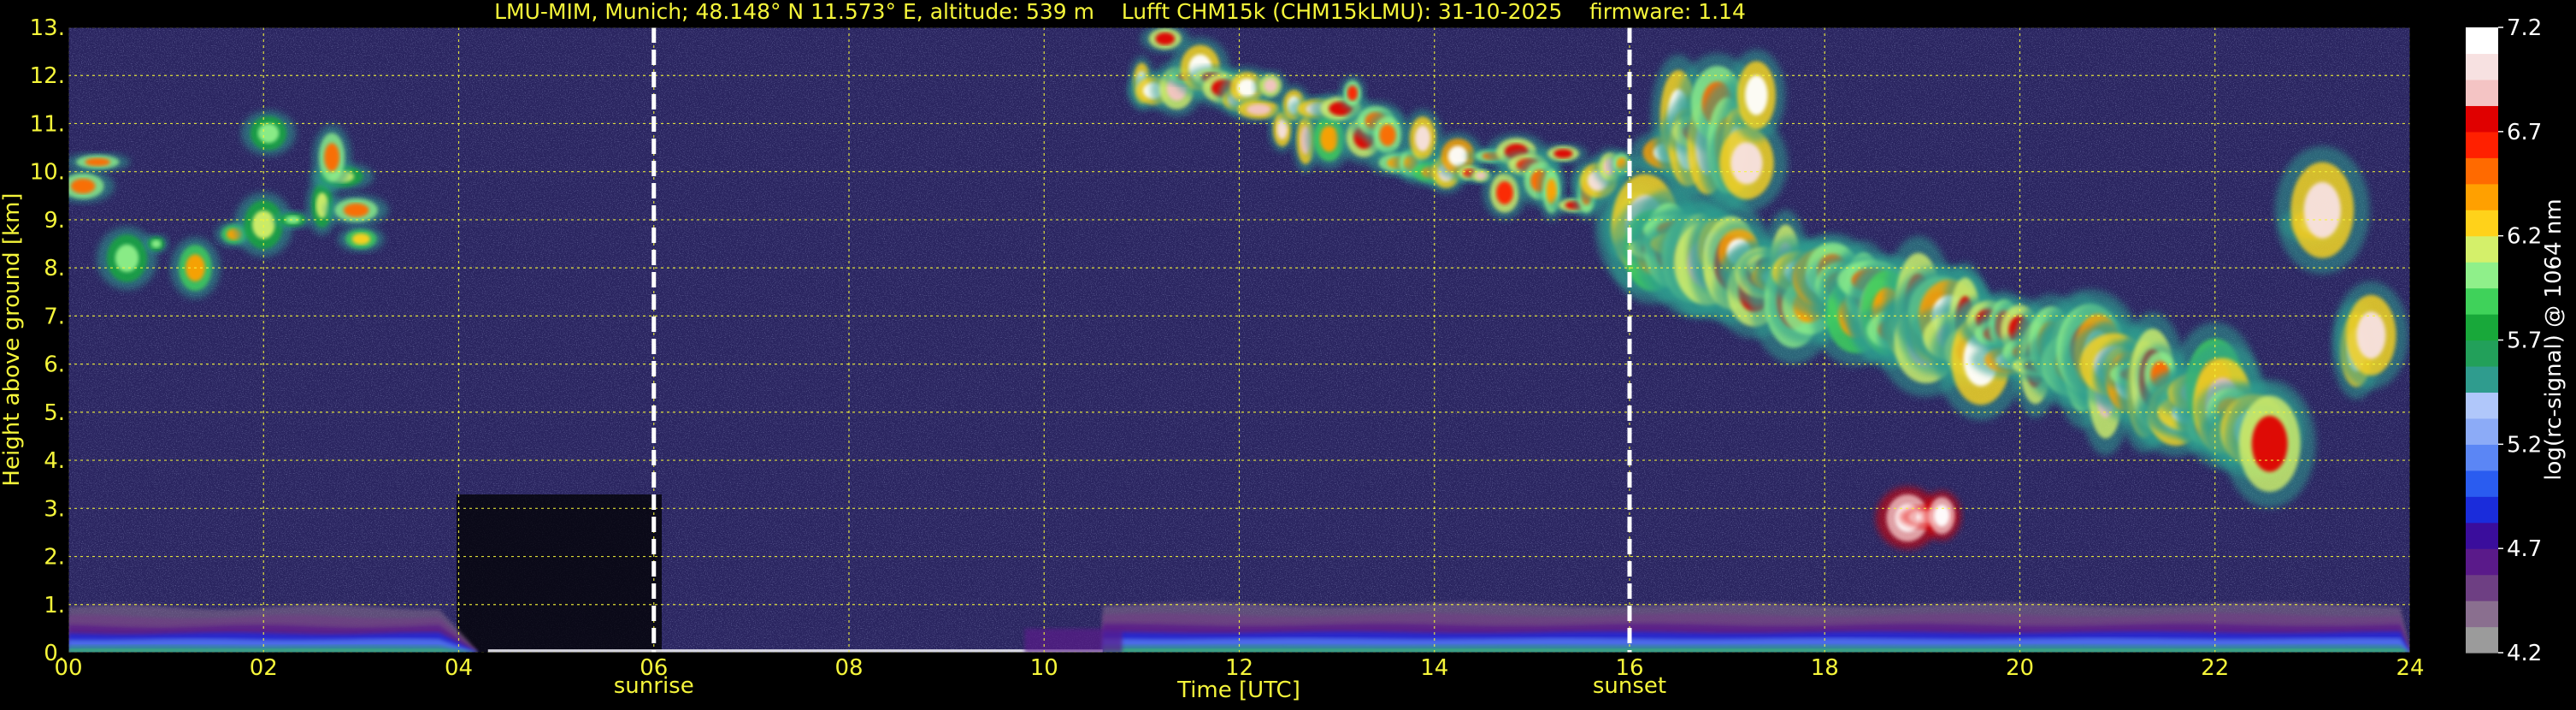 The height and width of the screenshot is (710, 2576). Describe the element at coordinates (54, 365) in the screenshot. I see `y-tick-label: 6.` at that location.